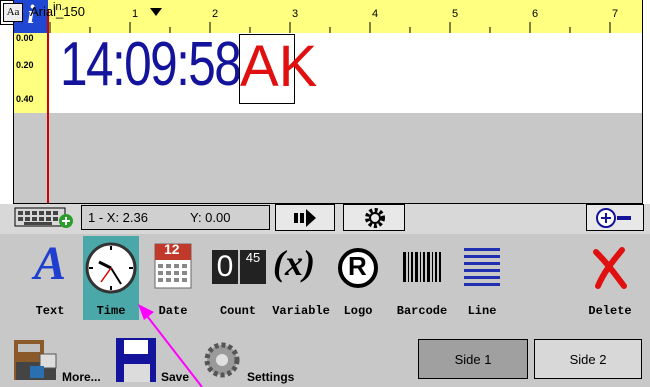  What do you see at coordinates (170, 345) in the screenshot?
I see `pointer-arrow-annotation` at bounding box center [170, 345].